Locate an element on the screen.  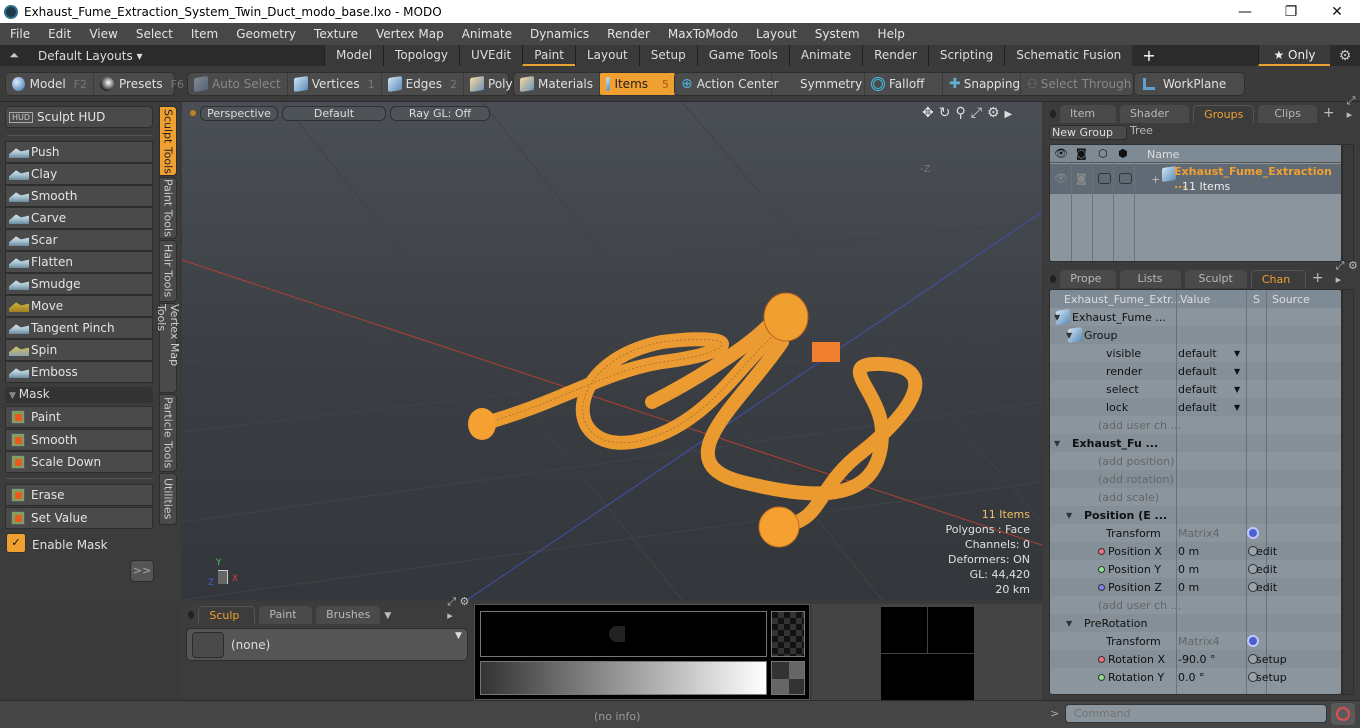
close-button: ✕ is located at coordinates (1337, 12).